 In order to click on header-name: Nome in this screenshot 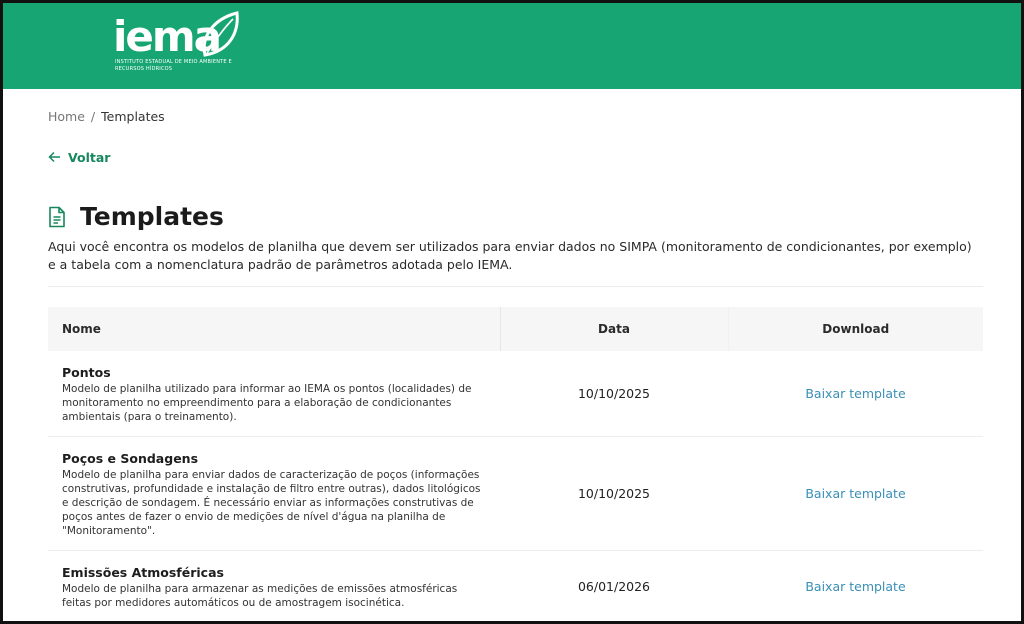, I will do `click(274, 329)`.